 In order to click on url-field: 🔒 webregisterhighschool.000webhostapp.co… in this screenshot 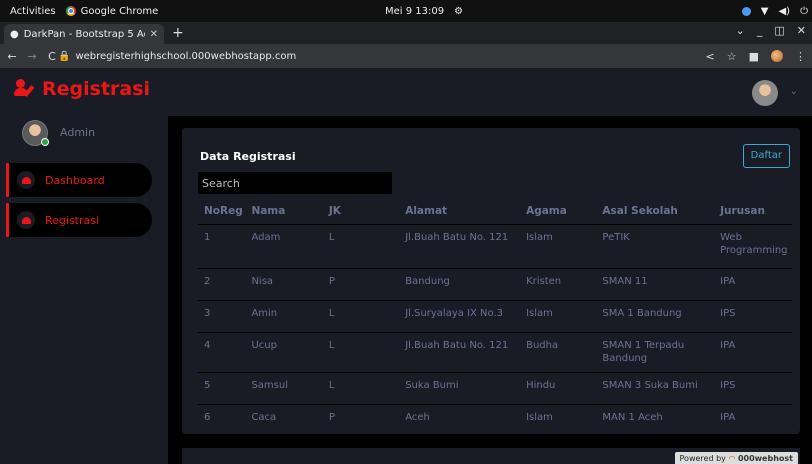, I will do `click(398, 56)`.